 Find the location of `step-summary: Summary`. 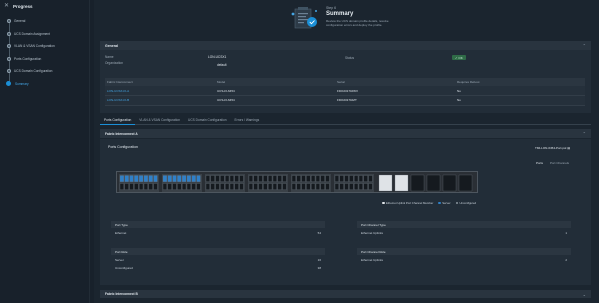

step-summary: Summary is located at coordinates (47, 84).